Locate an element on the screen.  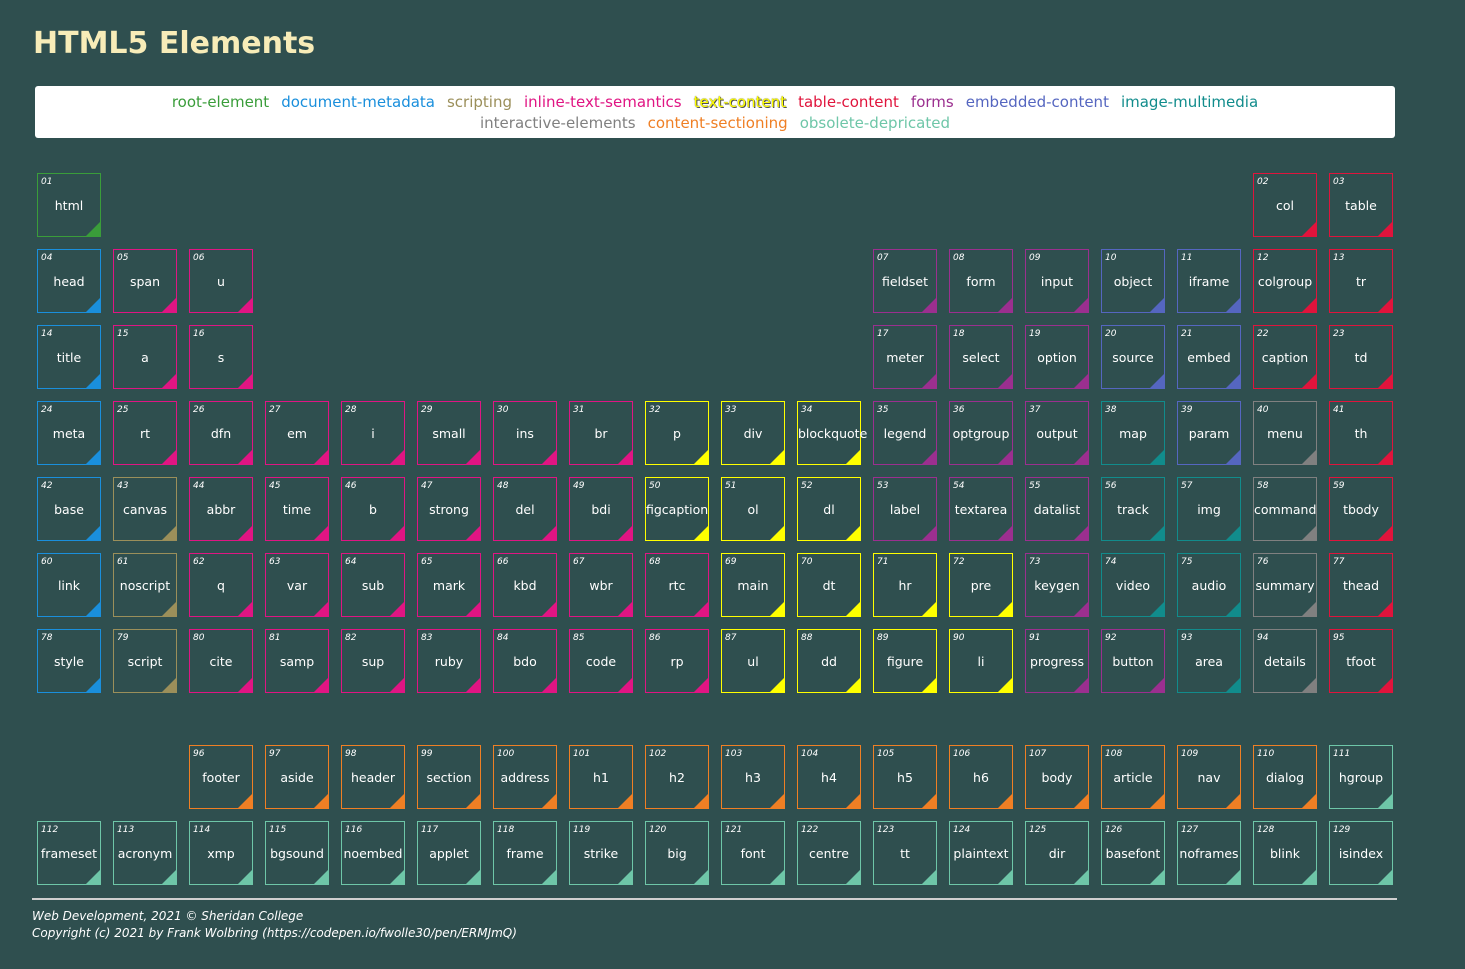
element-tile-meter: 17 meter is located at coordinates (905, 357).